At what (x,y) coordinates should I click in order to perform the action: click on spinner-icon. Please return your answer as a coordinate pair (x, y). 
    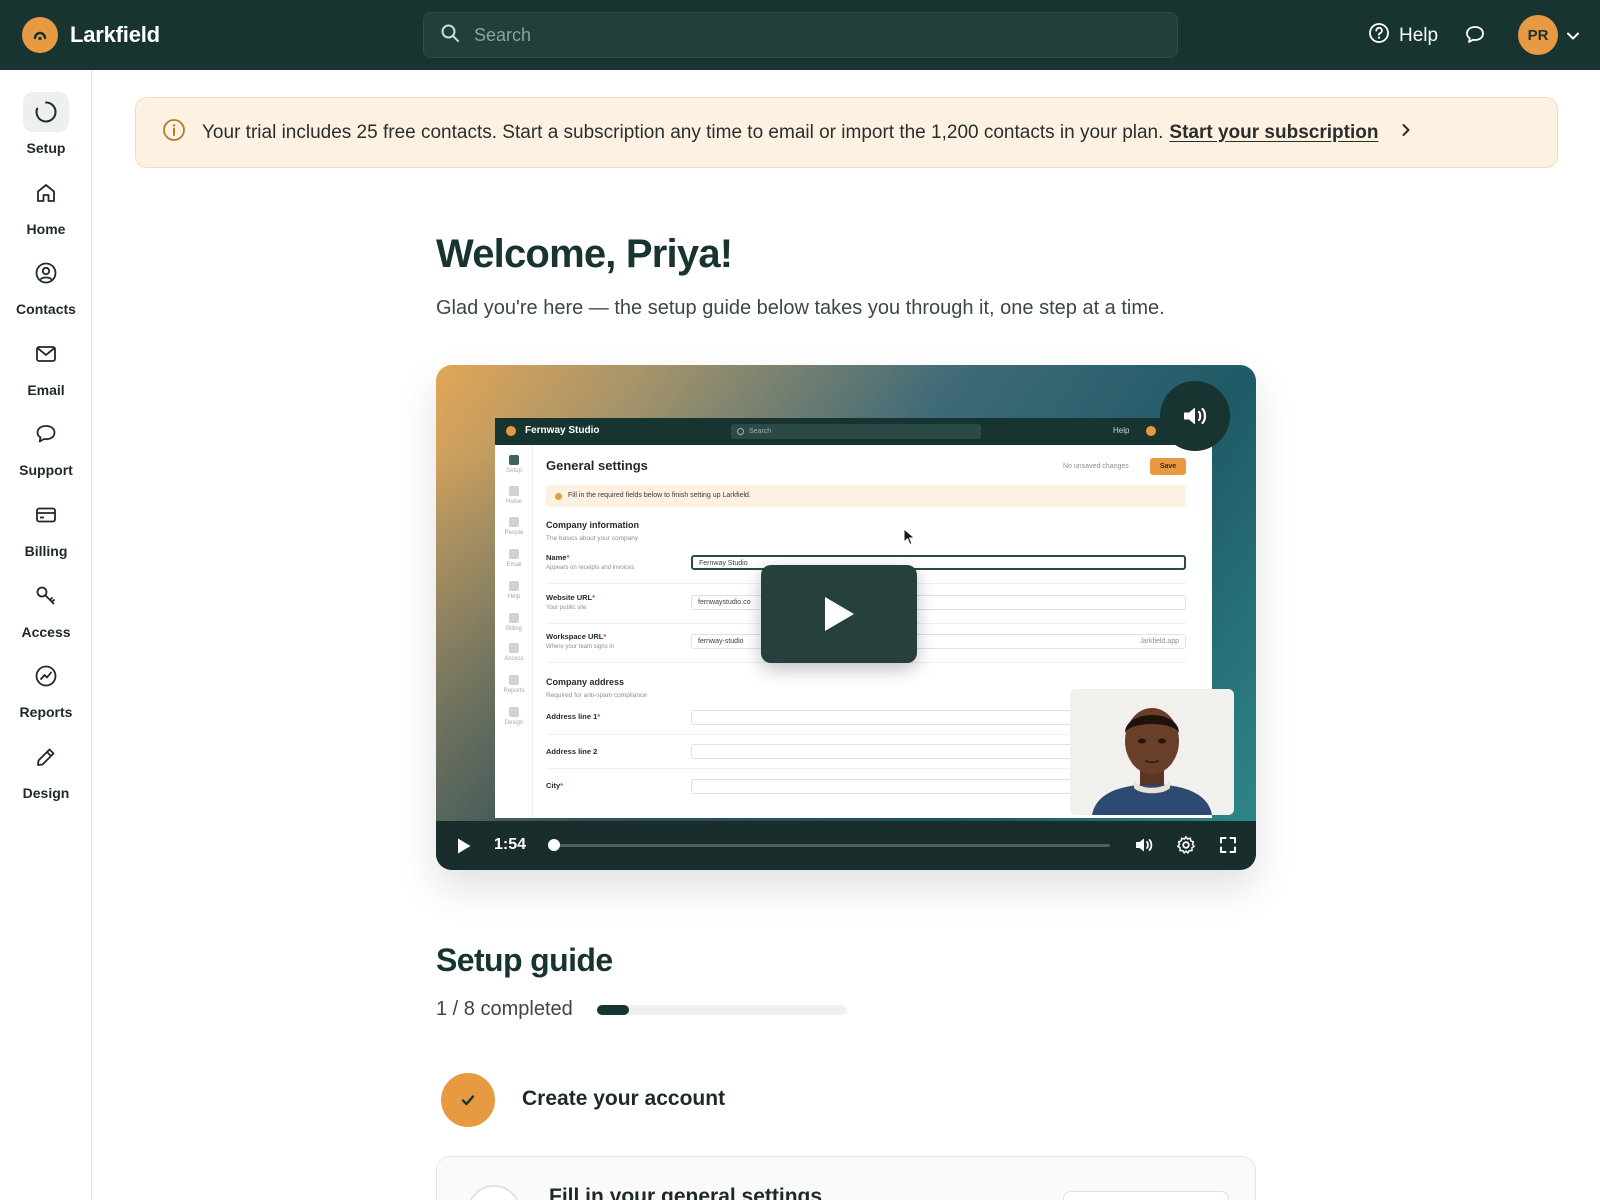
    Looking at the image, I should click on (46, 112).